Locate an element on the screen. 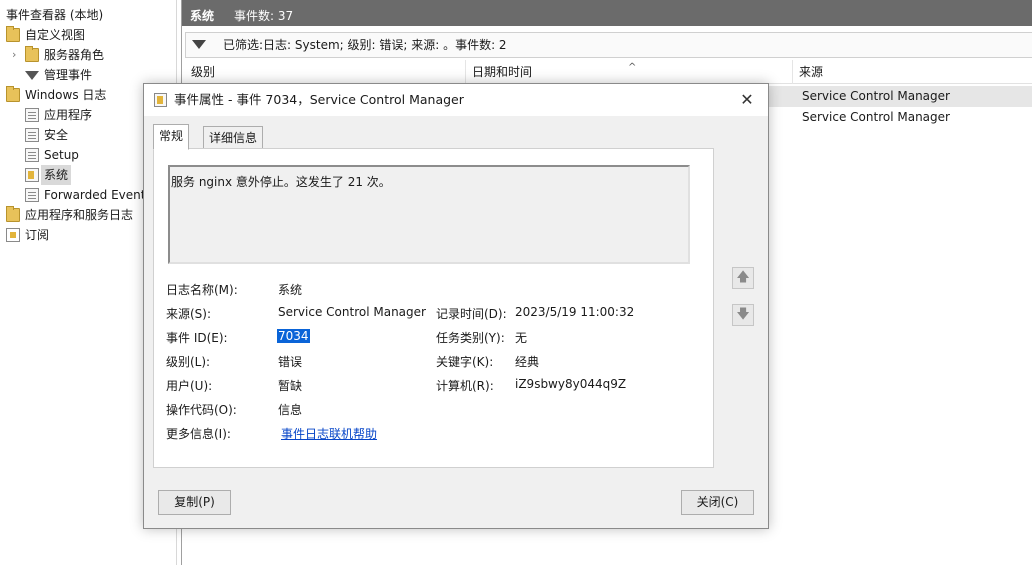 Image resolution: width=1032 pixels, height=565 pixels. tree-item-label: Setup is located at coordinates (61, 155).